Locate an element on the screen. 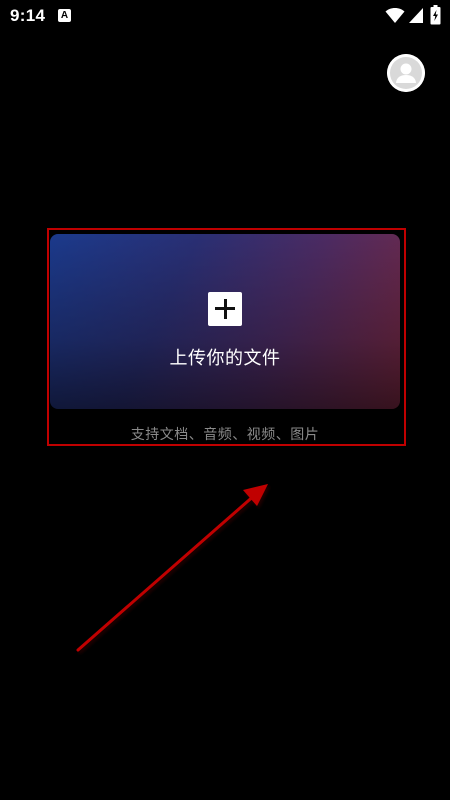  upload-label: 上传你的文件 is located at coordinates (225, 358).